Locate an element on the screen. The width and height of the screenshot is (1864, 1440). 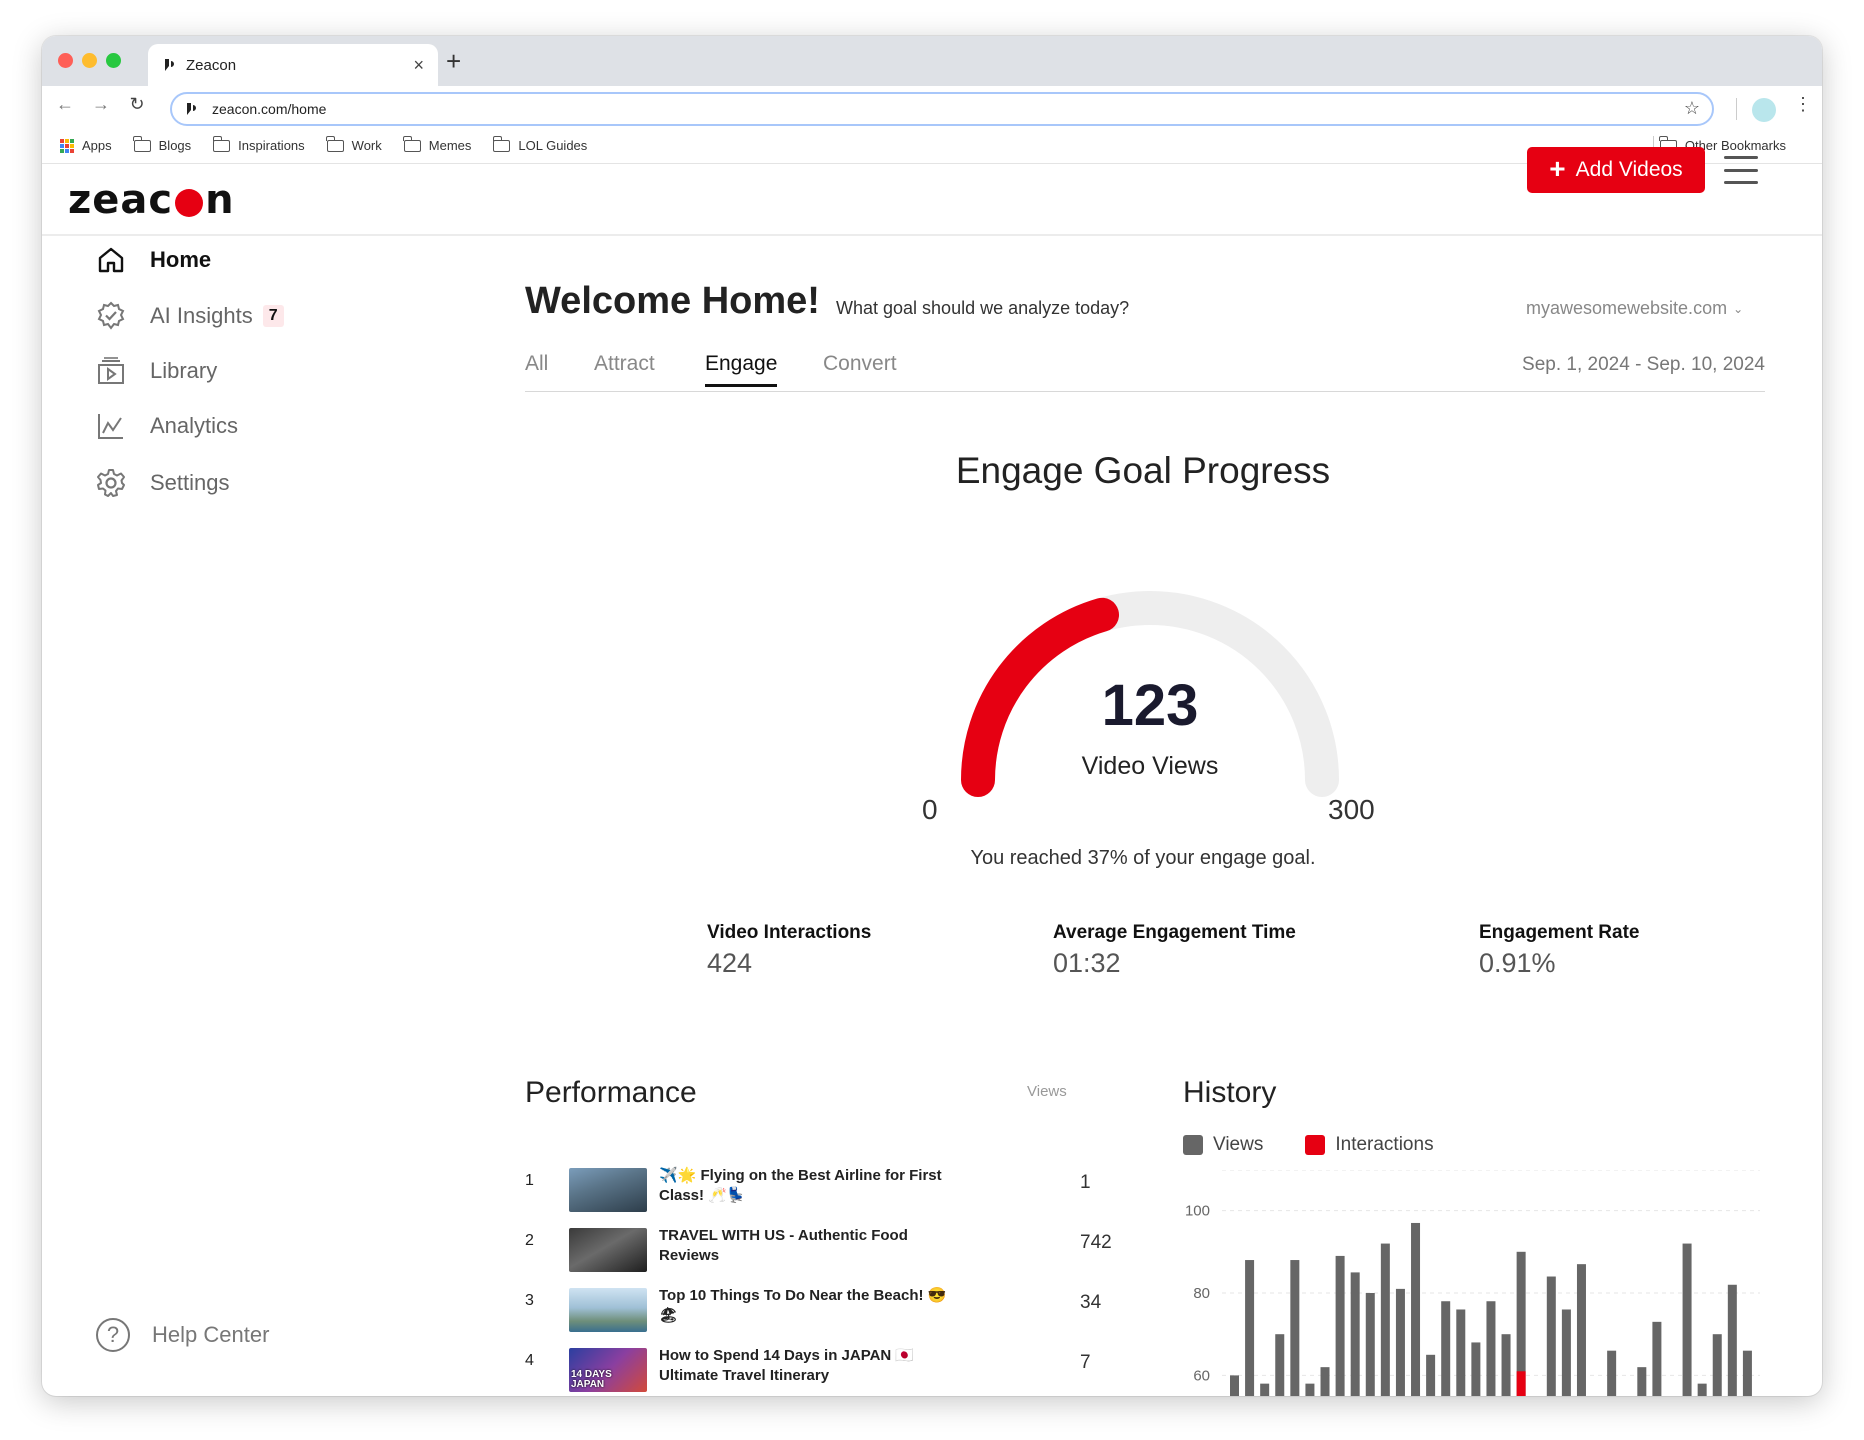
gauge-value: 123 is located at coordinates (1150, 705).